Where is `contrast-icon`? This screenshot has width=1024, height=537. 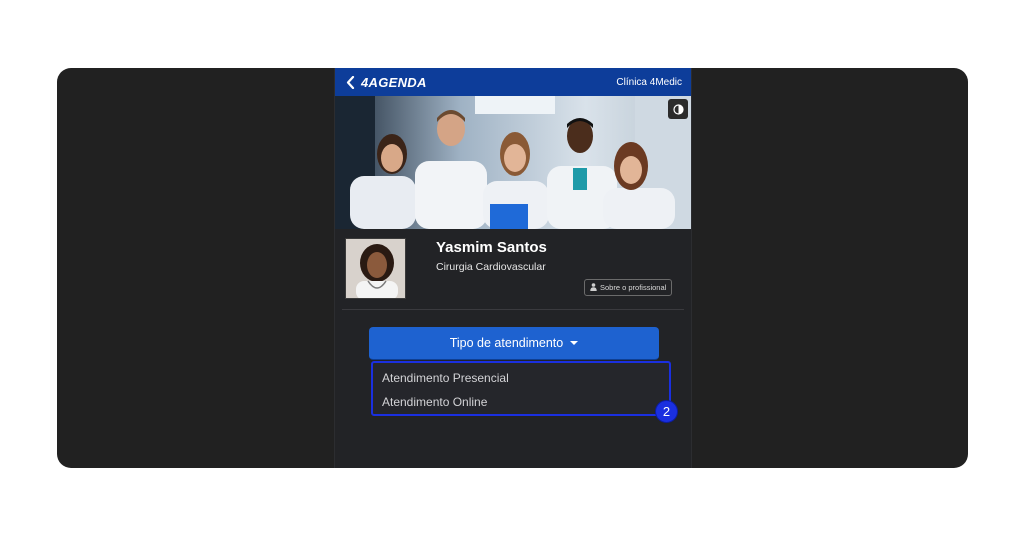 contrast-icon is located at coordinates (678, 109).